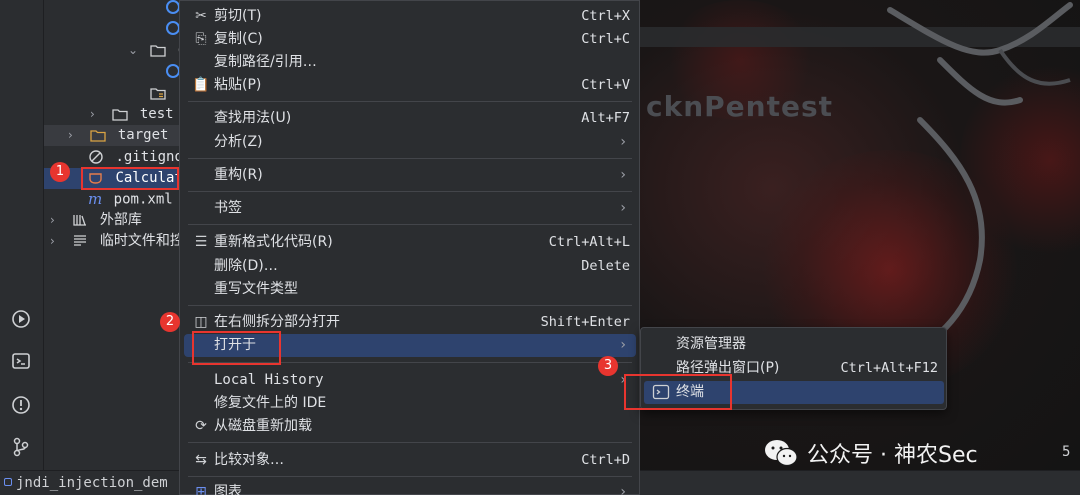 The image size is (1080, 495). What do you see at coordinates (80, 240) in the screenshot?
I see `scratches-icon` at bounding box center [80, 240].